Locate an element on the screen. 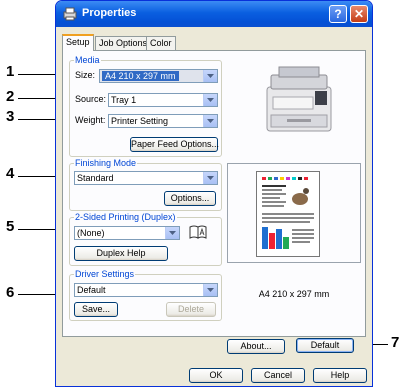 The image size is (403, 387). cancel-button: Cancel is located at coordinates (278, 375).